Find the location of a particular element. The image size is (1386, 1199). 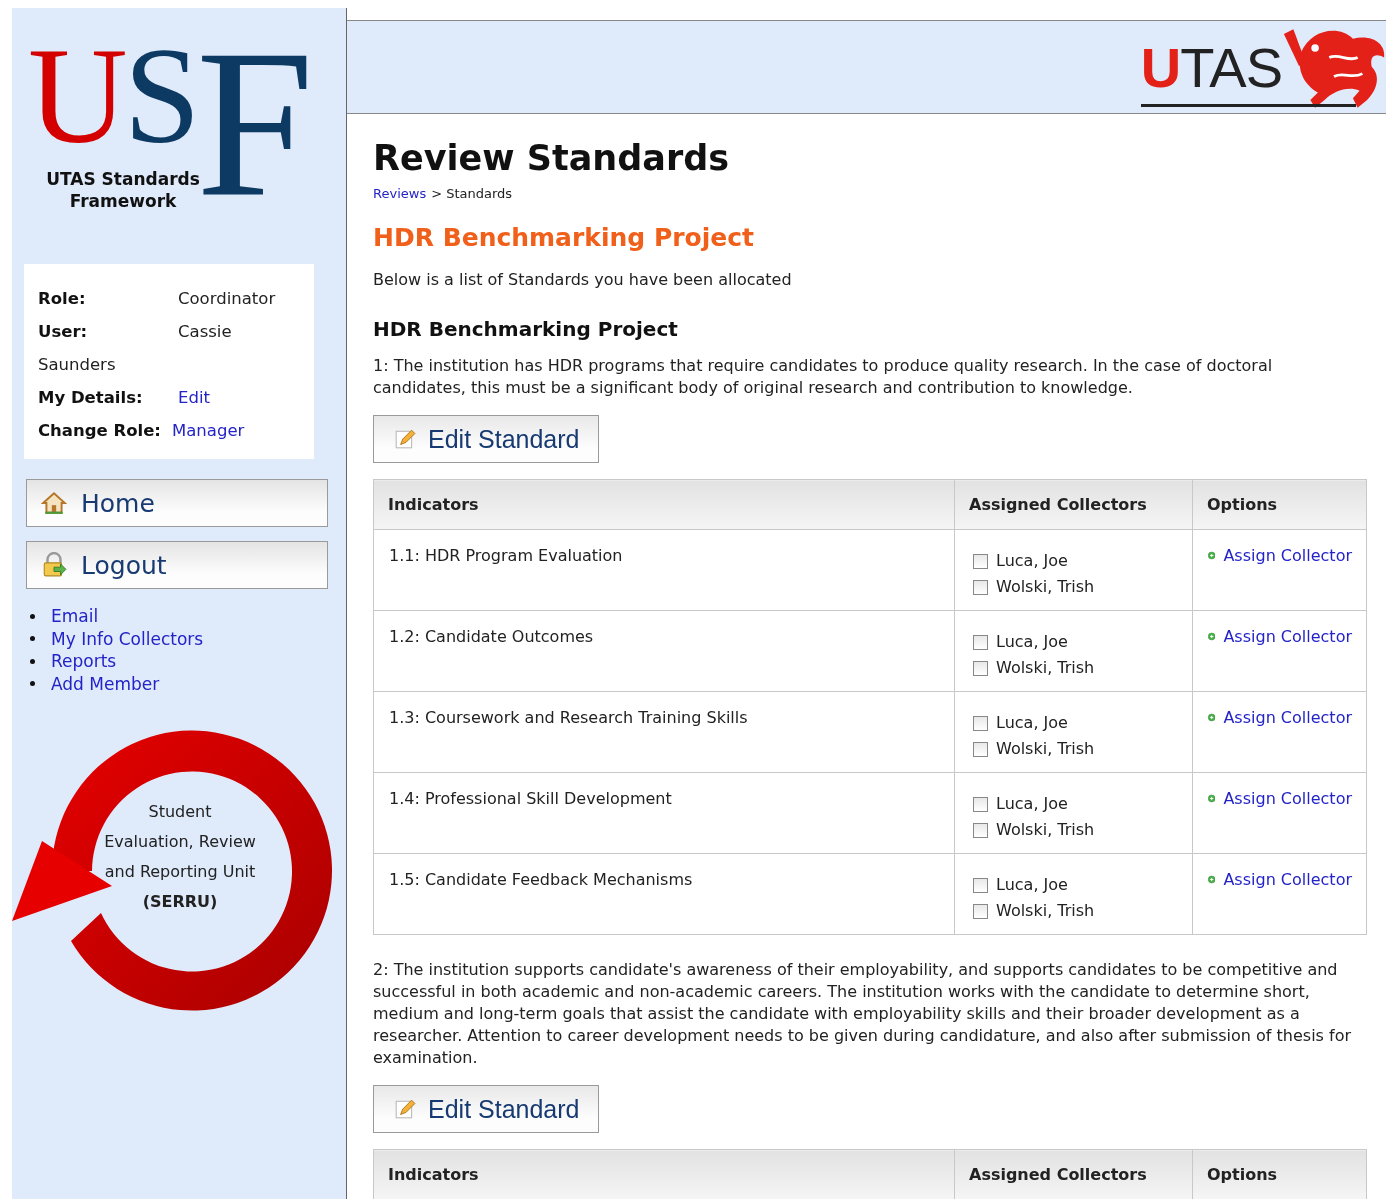

standard-text: 2: The institution supports candidate's awareness of their employability, and supports candidates to be competitive and successful in both academic and non-academic careers. The institution works with the candidate to determine short, medium and long-term goals that assist the candidate with employability skills and their broader development as a researcher. Attention to career development needs to be given during candidature, and also after submission of thesis for examination. is located at coordinates (863, 1014).